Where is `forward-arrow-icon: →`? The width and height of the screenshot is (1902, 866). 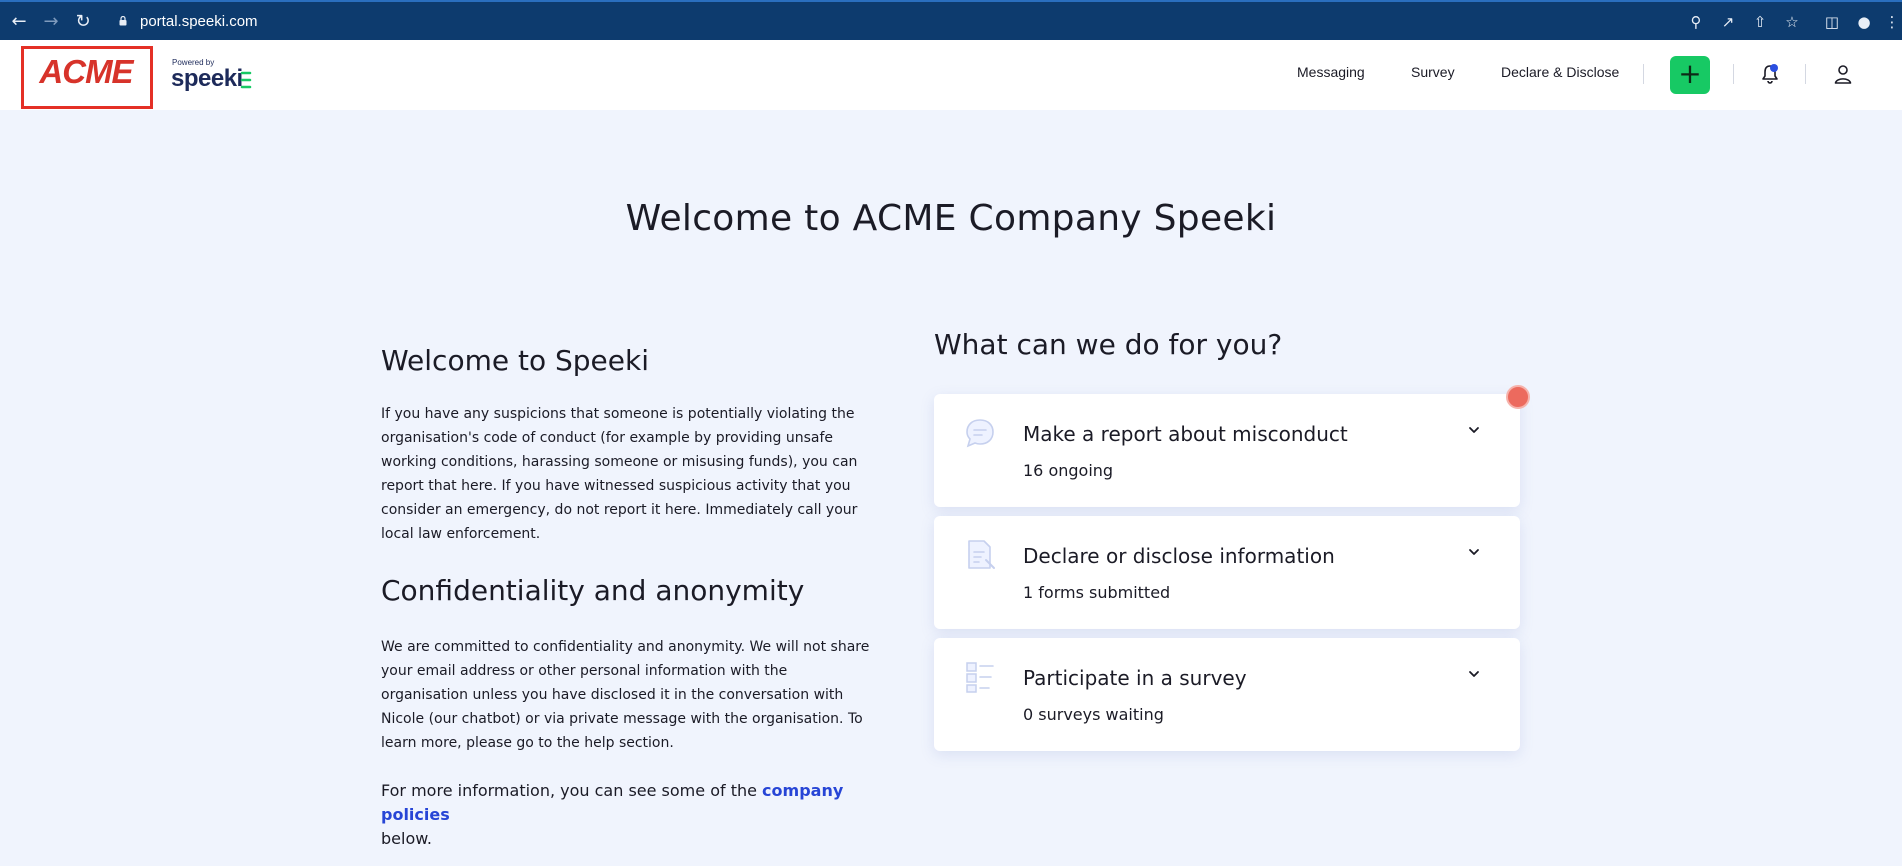
forward-arrow-icon: → is located at coordinates (51, 22).